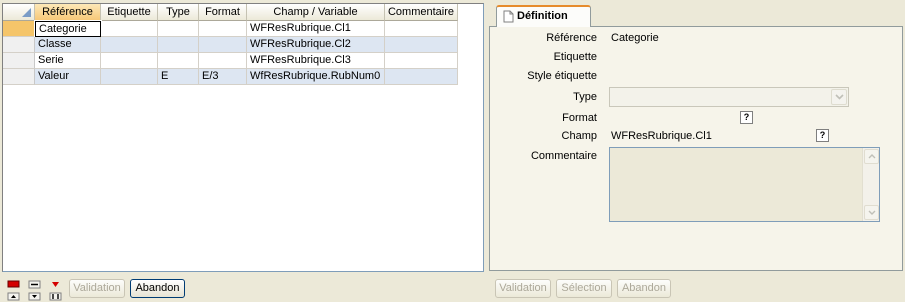 This screenshot has height=302, width=905. What do you see at coordinates (571, 38) in the screenshot?
I see `reference-label: Référence` at bounding box center [571, 38].